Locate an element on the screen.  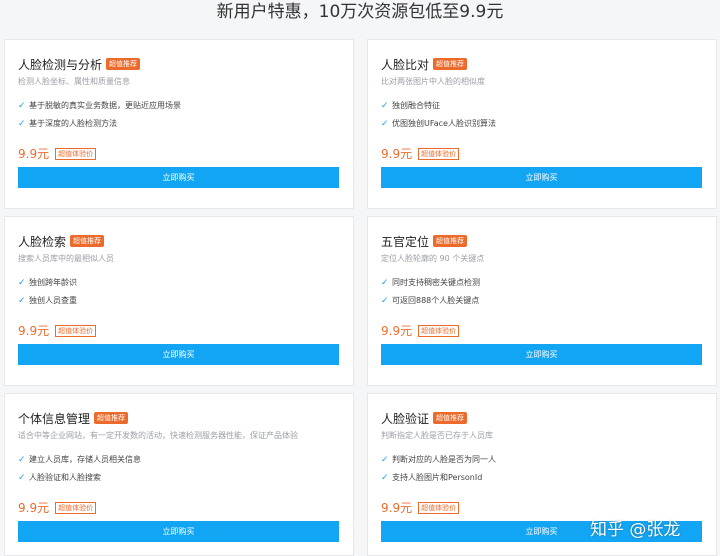
feature-item: ✓ 独创跨年龄识 is located at coordinates (47, 282).